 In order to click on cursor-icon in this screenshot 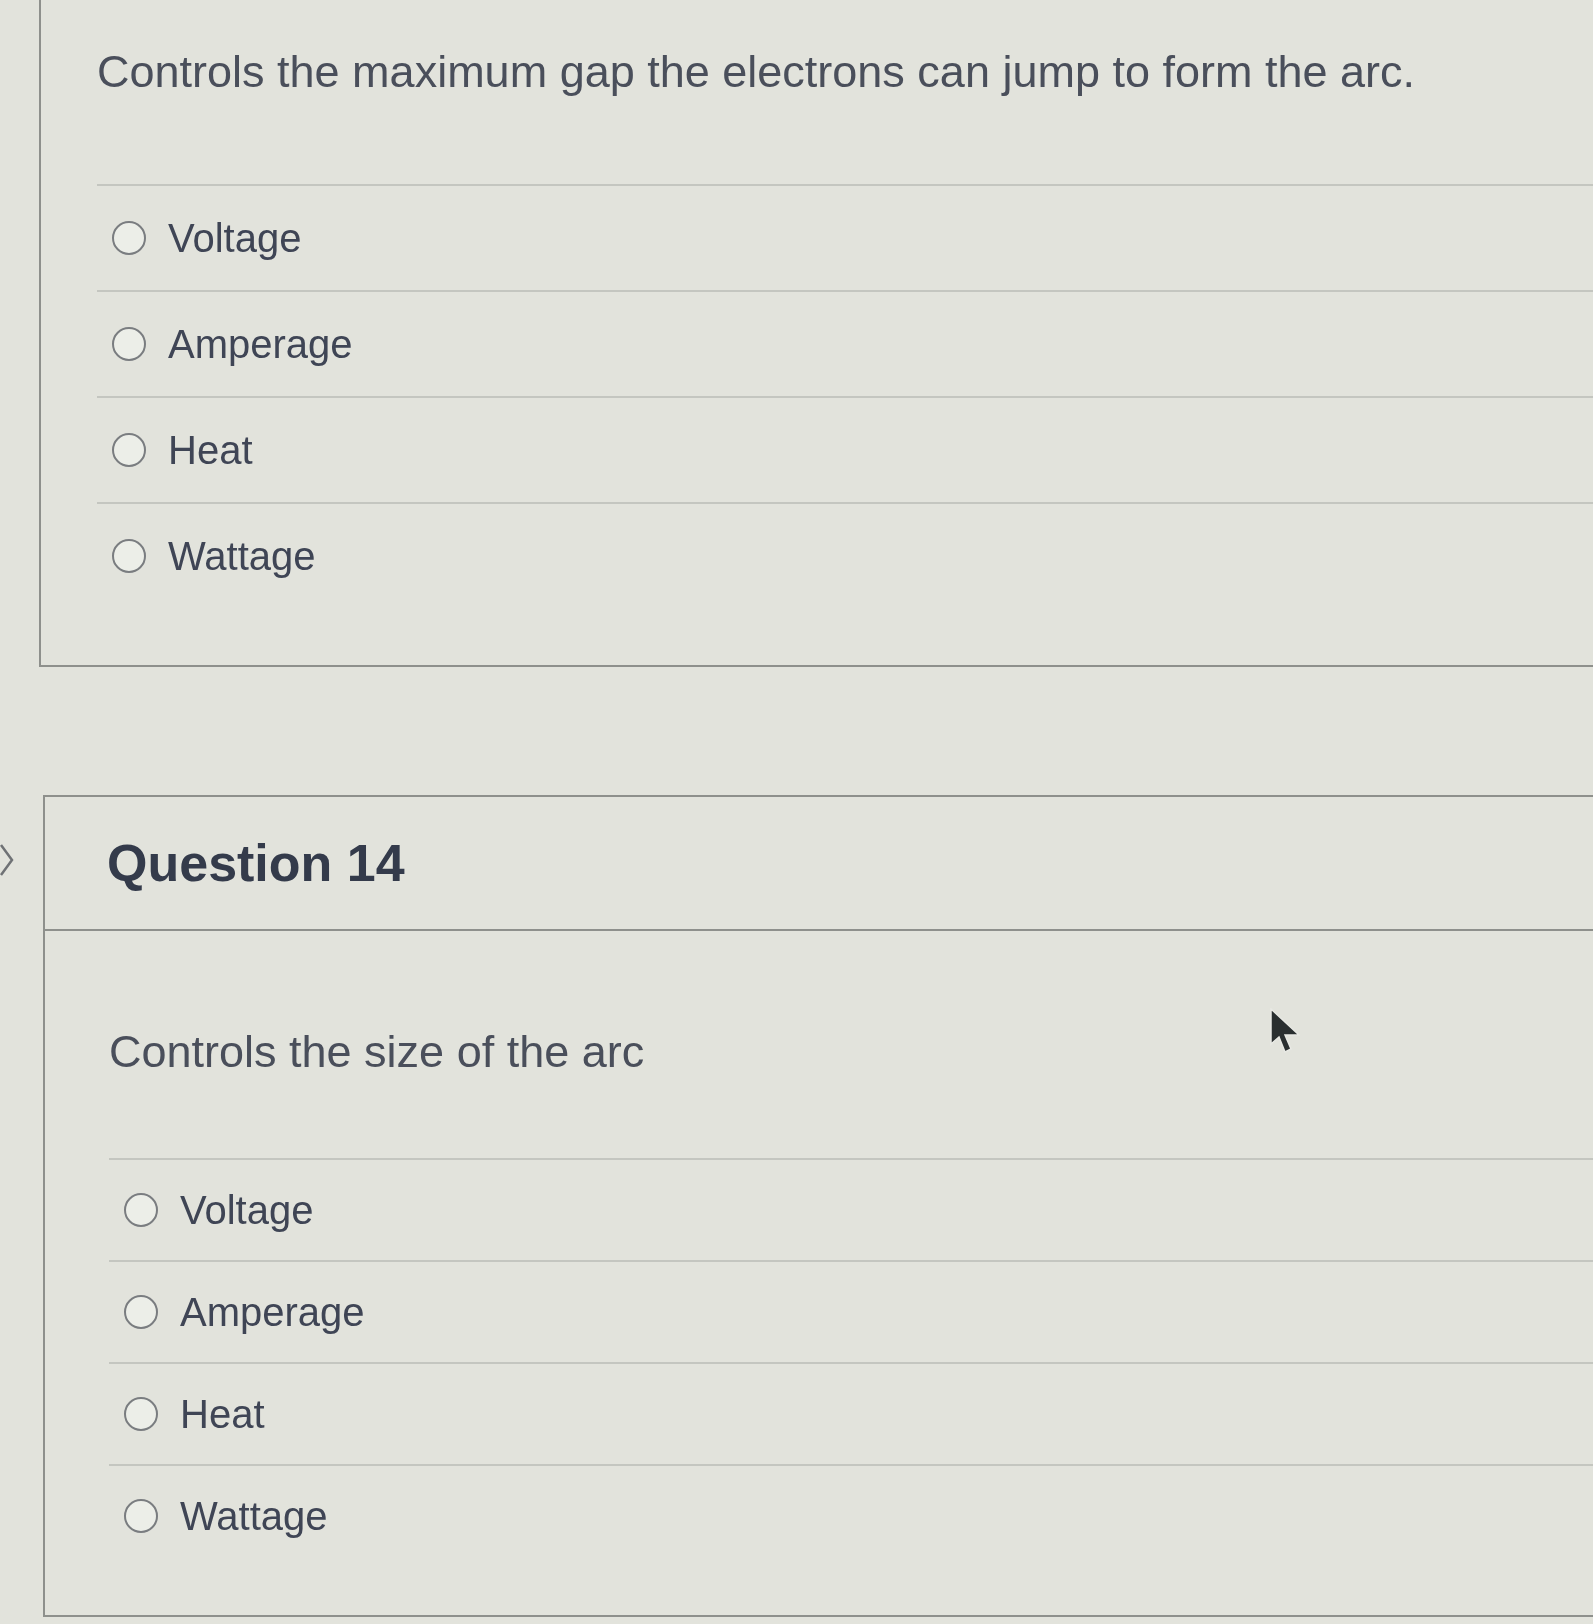, I will do `click(1285, 1031)`.